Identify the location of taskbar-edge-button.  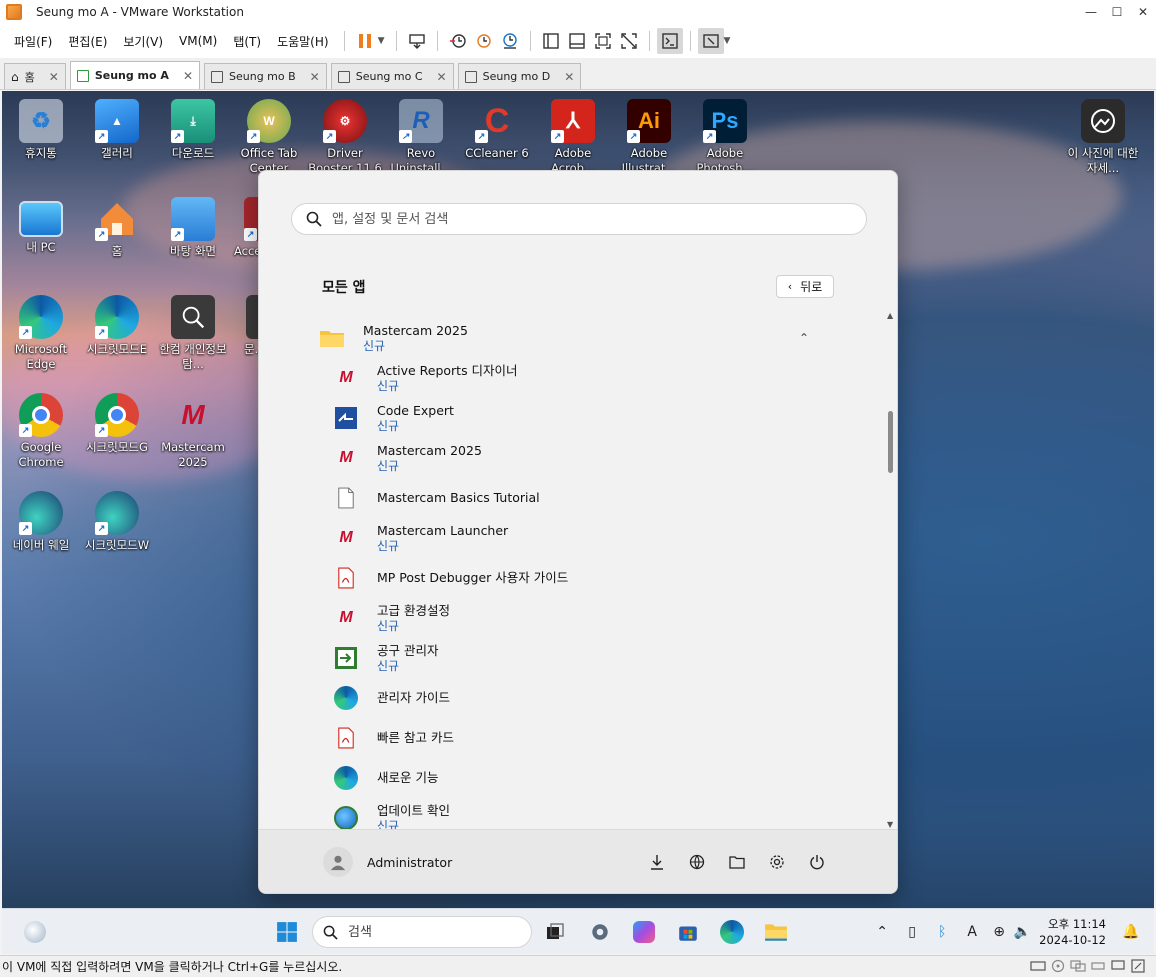
(732, 932).